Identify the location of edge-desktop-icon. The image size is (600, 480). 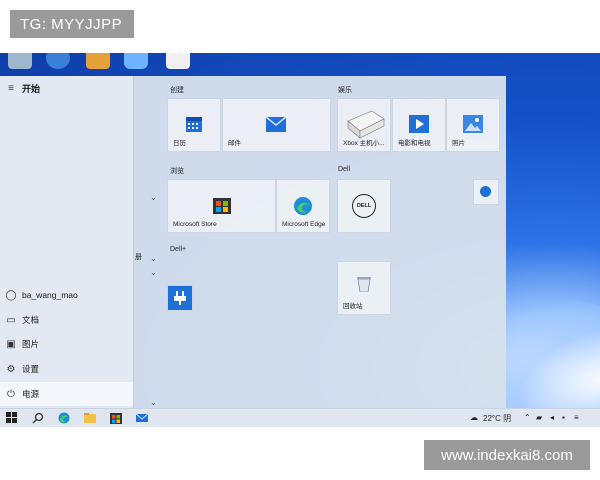
(58, 61).